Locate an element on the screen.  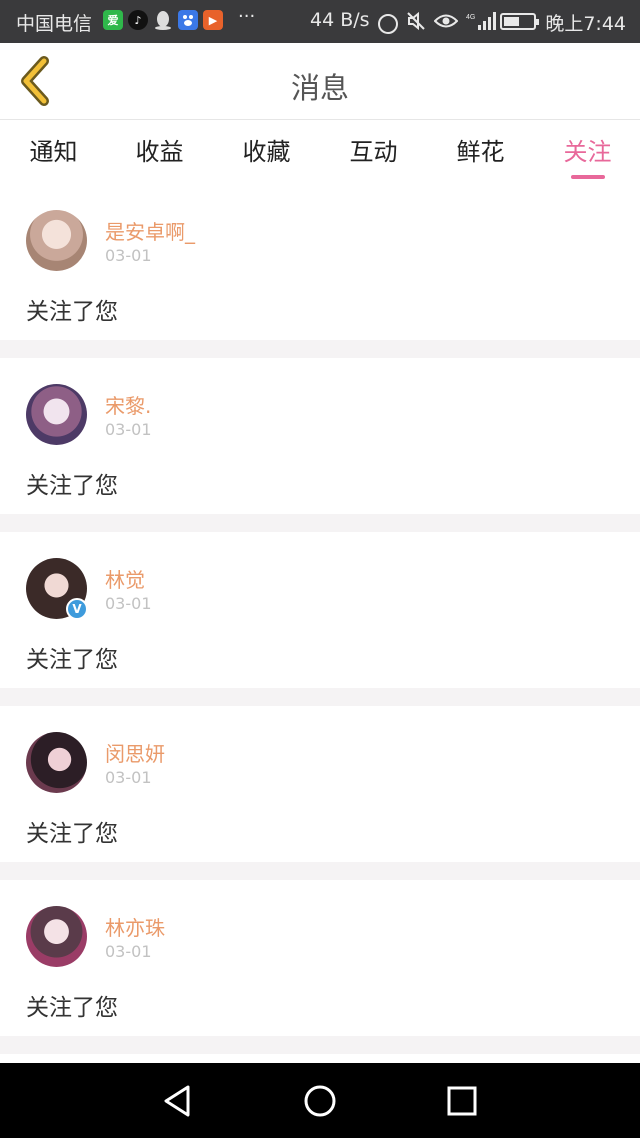
system-nav-bar is located at coordinates (320, 1100).